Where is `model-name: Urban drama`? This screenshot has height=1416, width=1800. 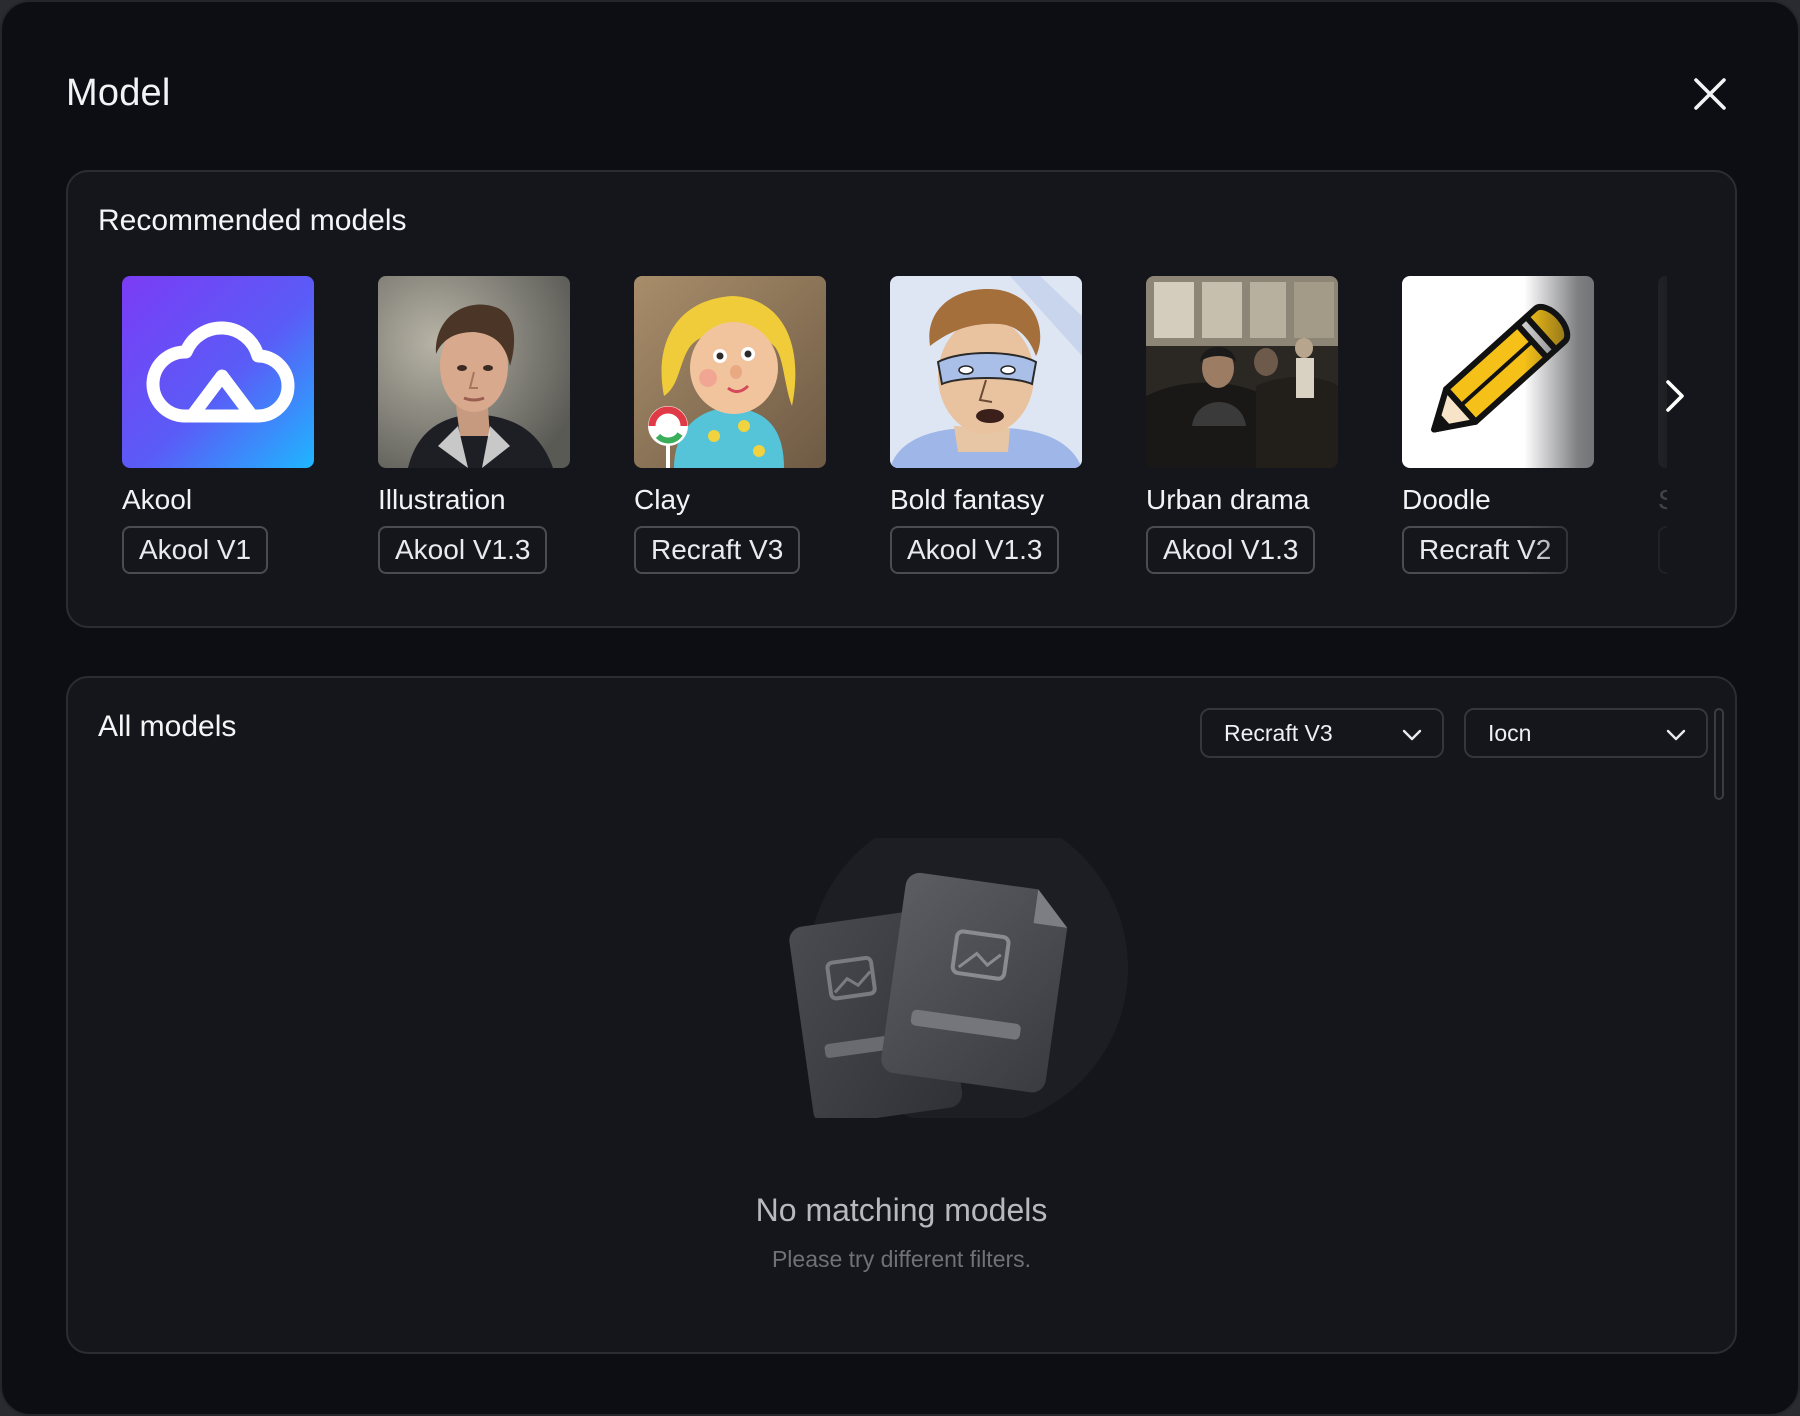
model-name: Urban drama is located at coordinates (1228, 499).